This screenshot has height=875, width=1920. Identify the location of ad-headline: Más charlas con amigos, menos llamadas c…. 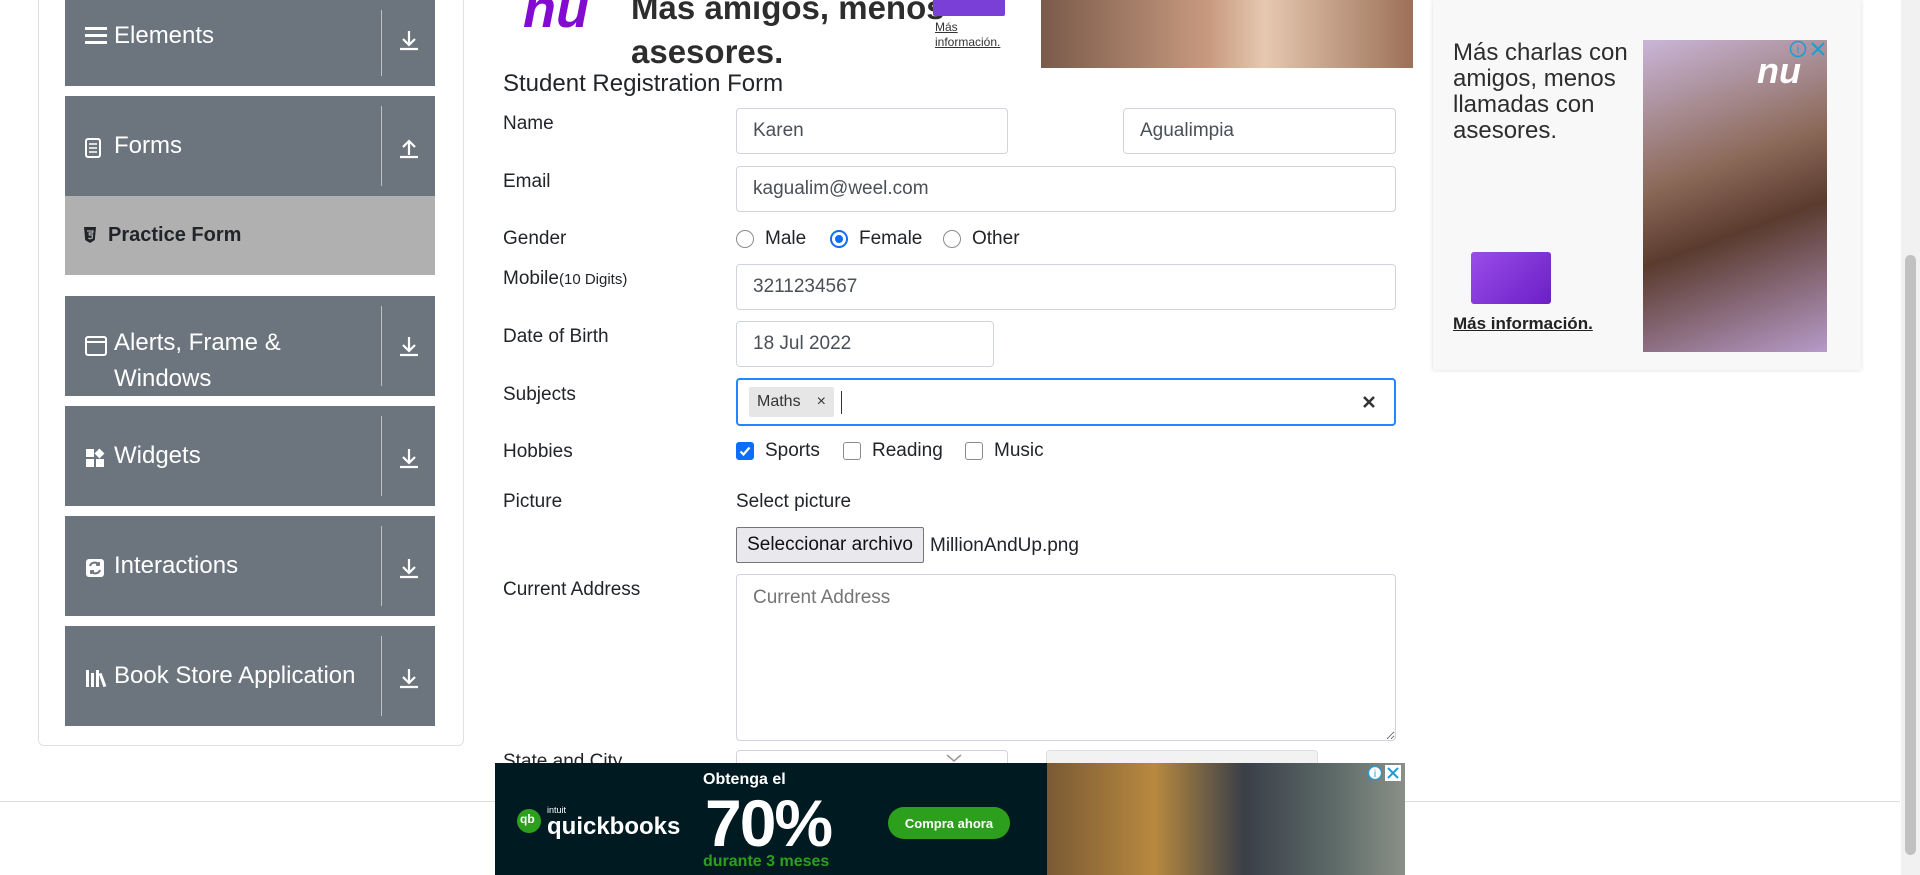
(1540, 91).